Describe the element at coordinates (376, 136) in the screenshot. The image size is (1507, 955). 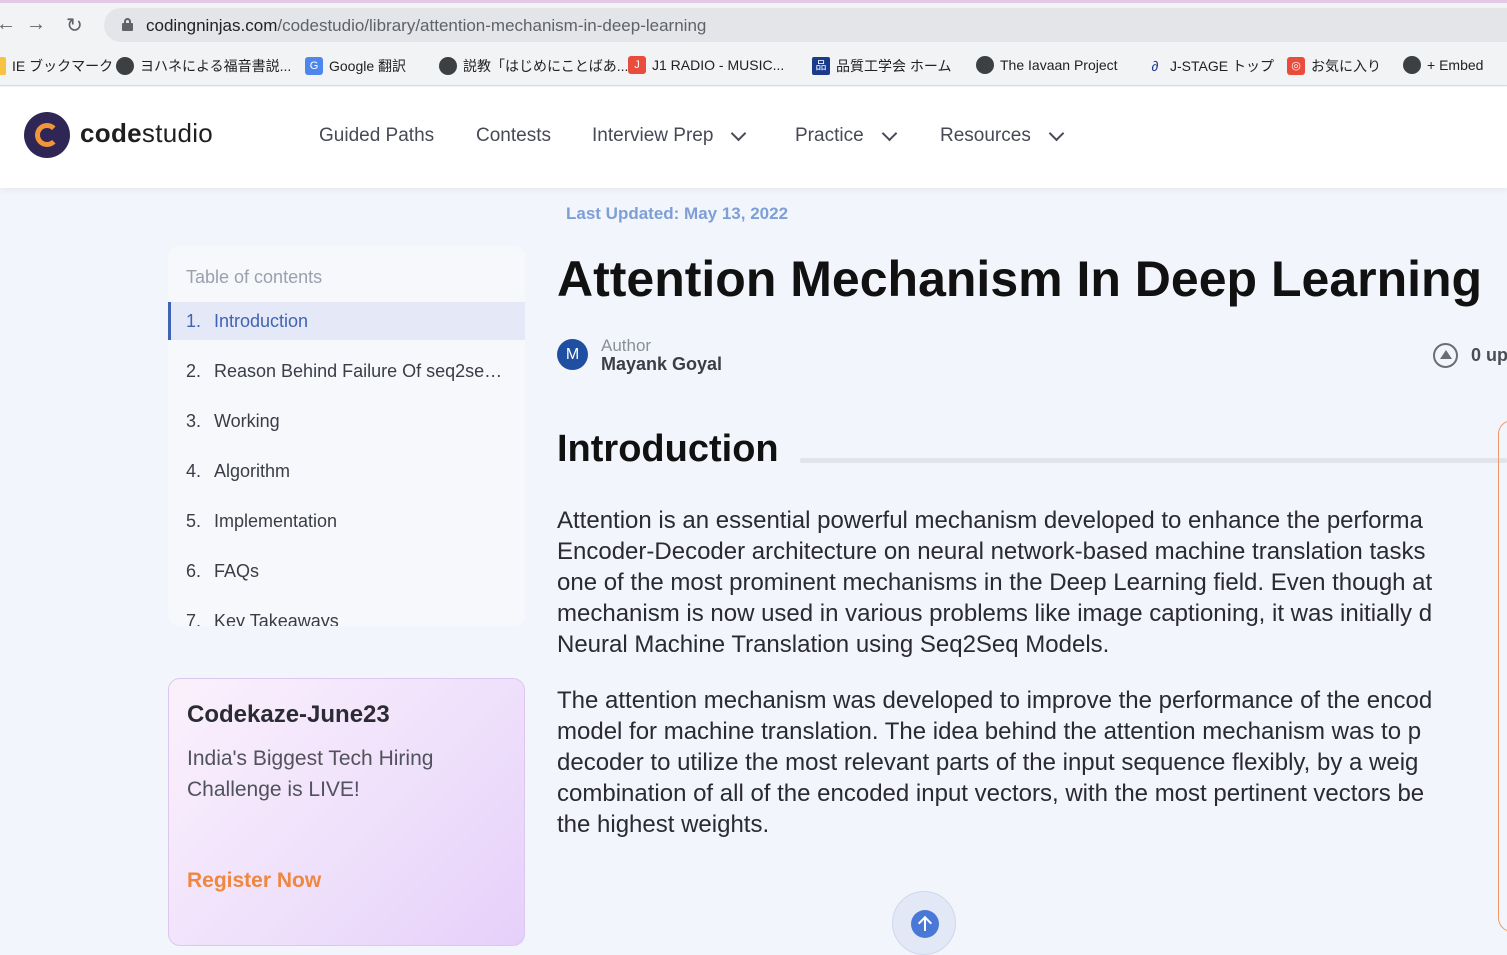
I see `nav-guided-paths: Guided Paths` at that location.